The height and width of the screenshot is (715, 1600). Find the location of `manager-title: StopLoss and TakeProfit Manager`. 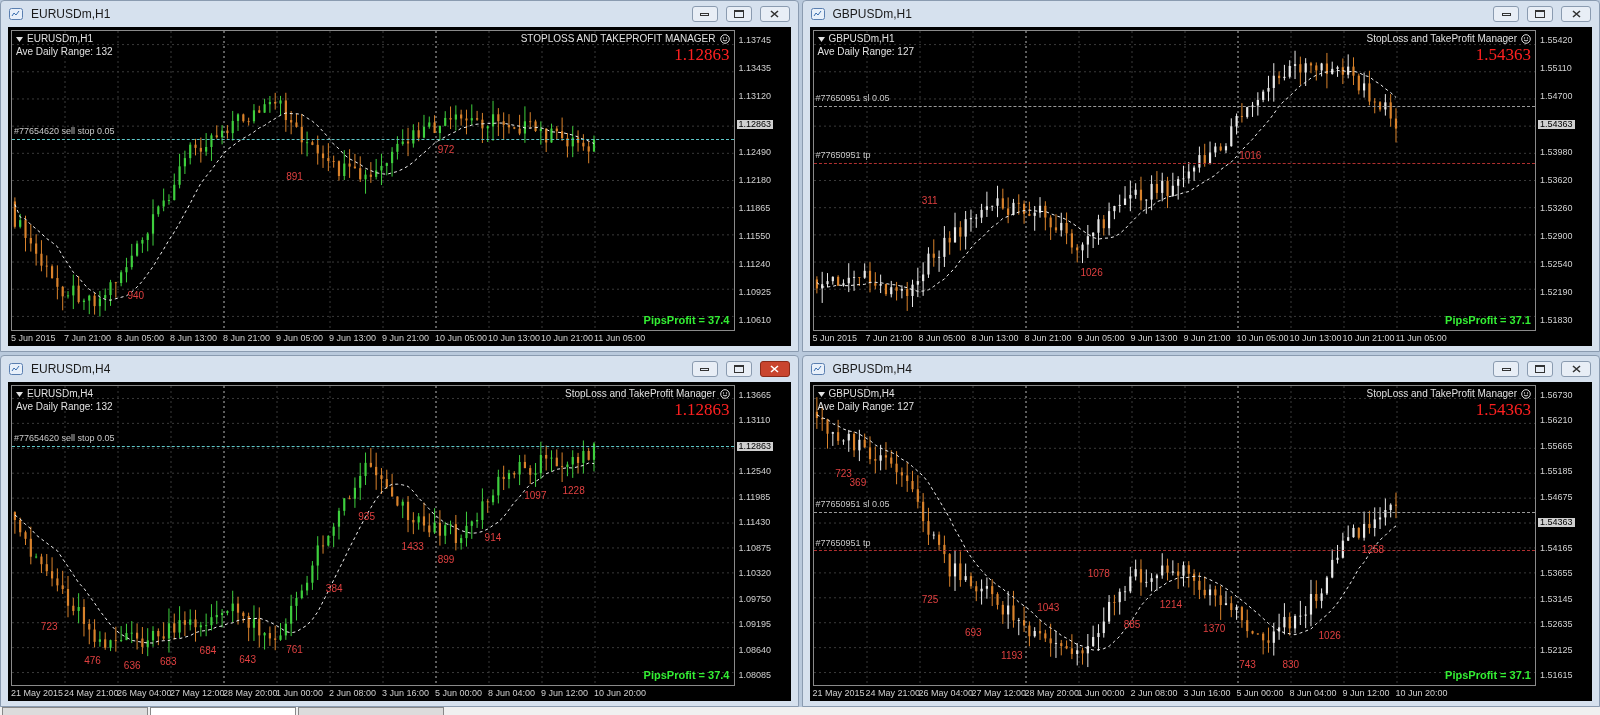

manager-title: StopLoss and TakeProfit Manager is located at coordinates (640, 394).